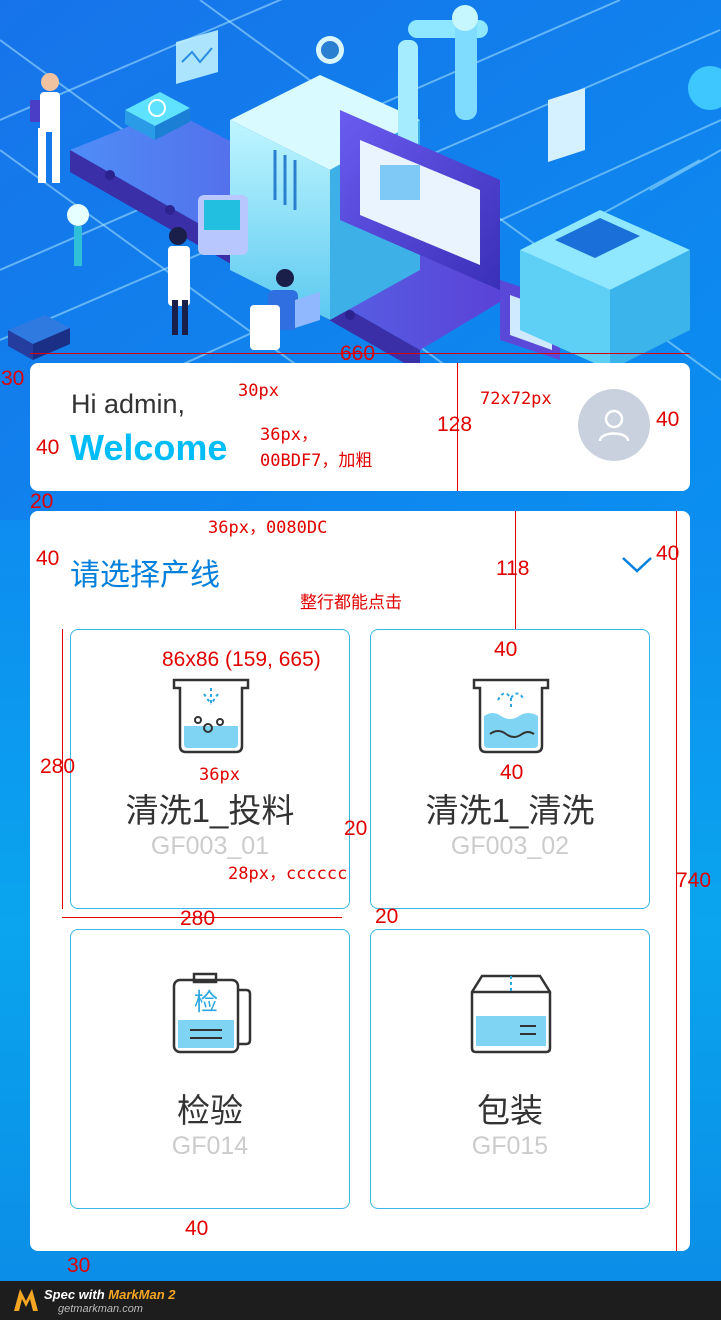  Describe the element at coordinates (510, 810) in the screenshot. I see `line-name: 清洗1_清洗` at that location.